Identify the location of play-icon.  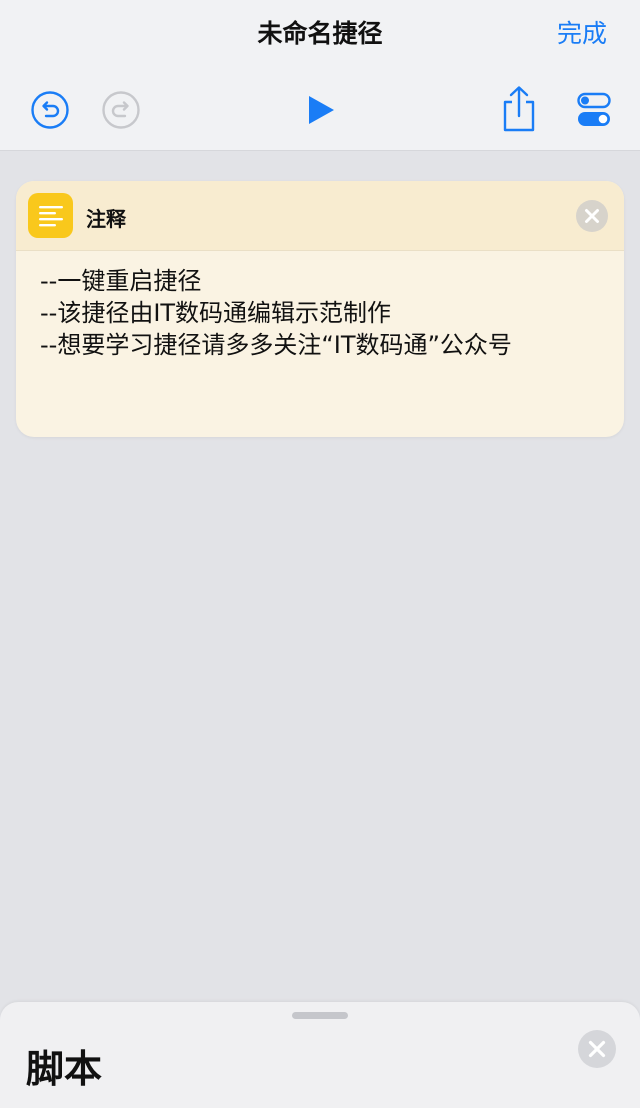
(321, 110).